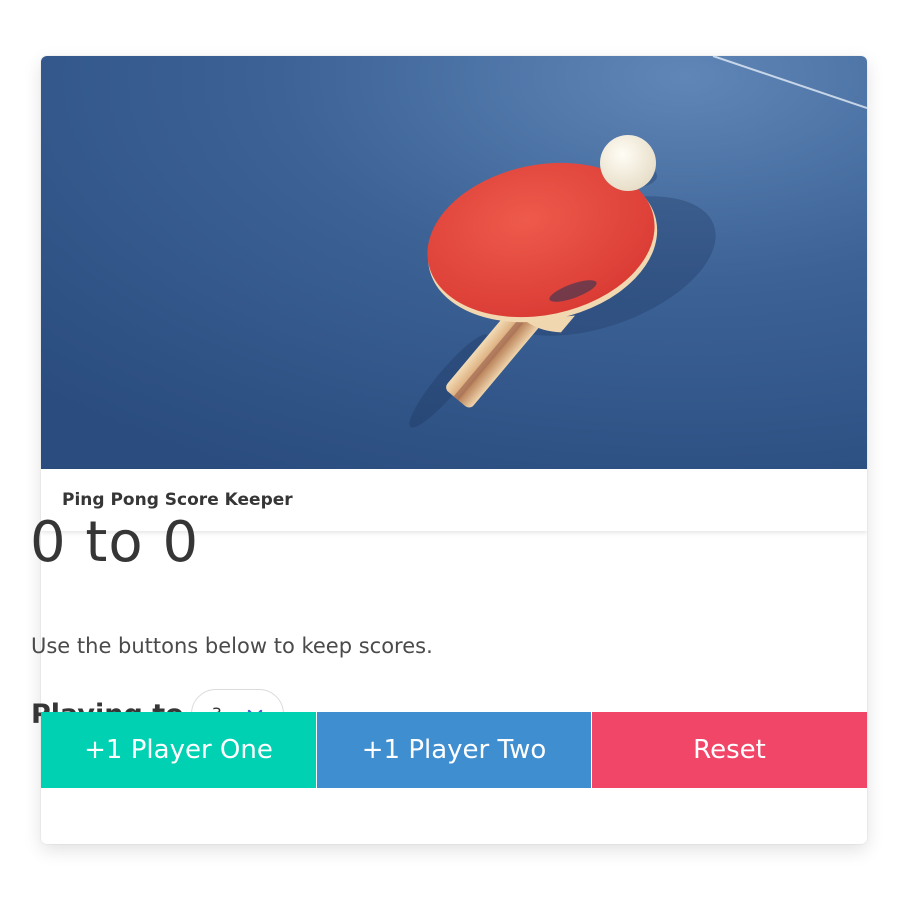 This screenshot has width=910, height=910. I want to click on reset-button: Reset, so click(729, 750).